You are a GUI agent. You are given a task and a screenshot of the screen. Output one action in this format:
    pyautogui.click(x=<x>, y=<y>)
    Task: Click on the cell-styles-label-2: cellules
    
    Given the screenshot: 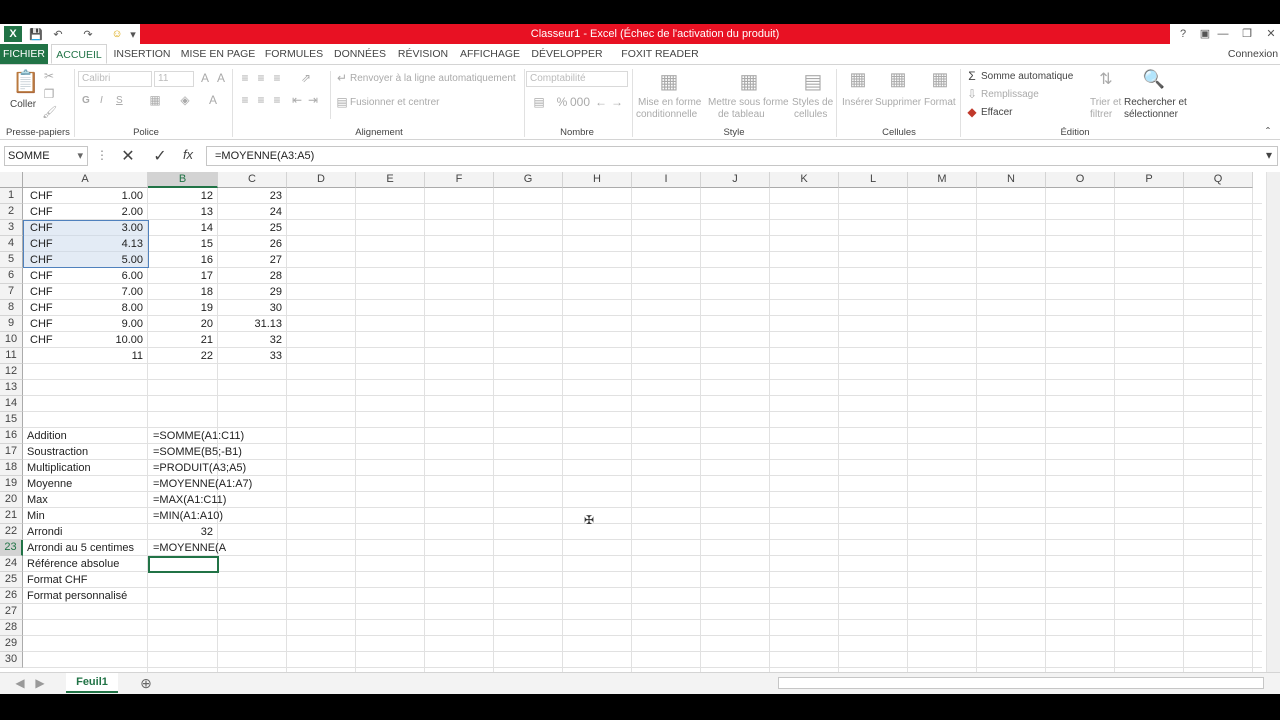 What is the action you would take?
    pyautogui.click(x=810, y=114)
    